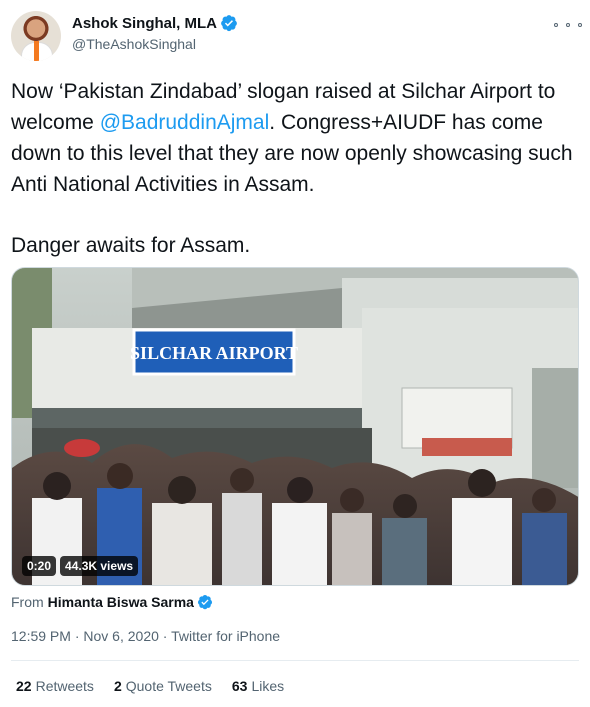 This screenshot has width=590, height=707. Describe the element at coordinates (258, 686) in the screenshot. I see `likes-stat: 63 Likes` at that location.